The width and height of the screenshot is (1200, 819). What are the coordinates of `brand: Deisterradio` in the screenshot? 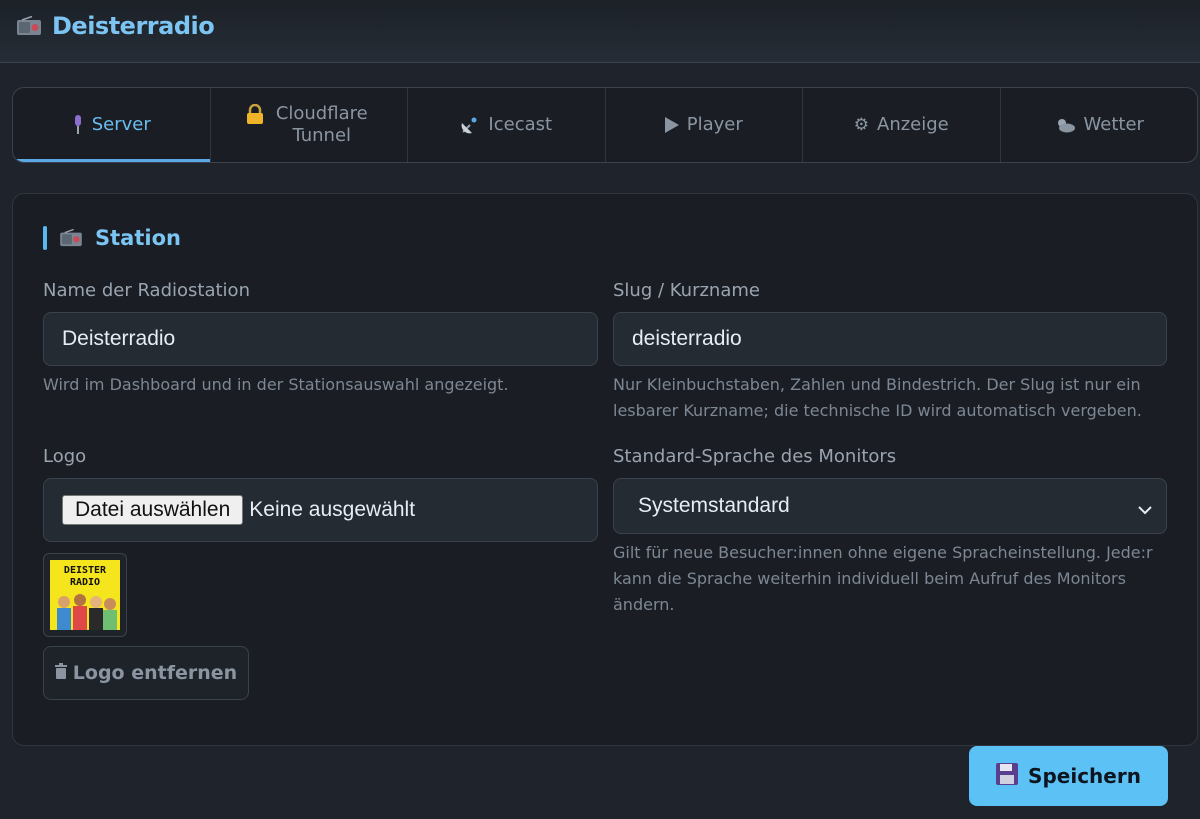 It's located at (115, 26).